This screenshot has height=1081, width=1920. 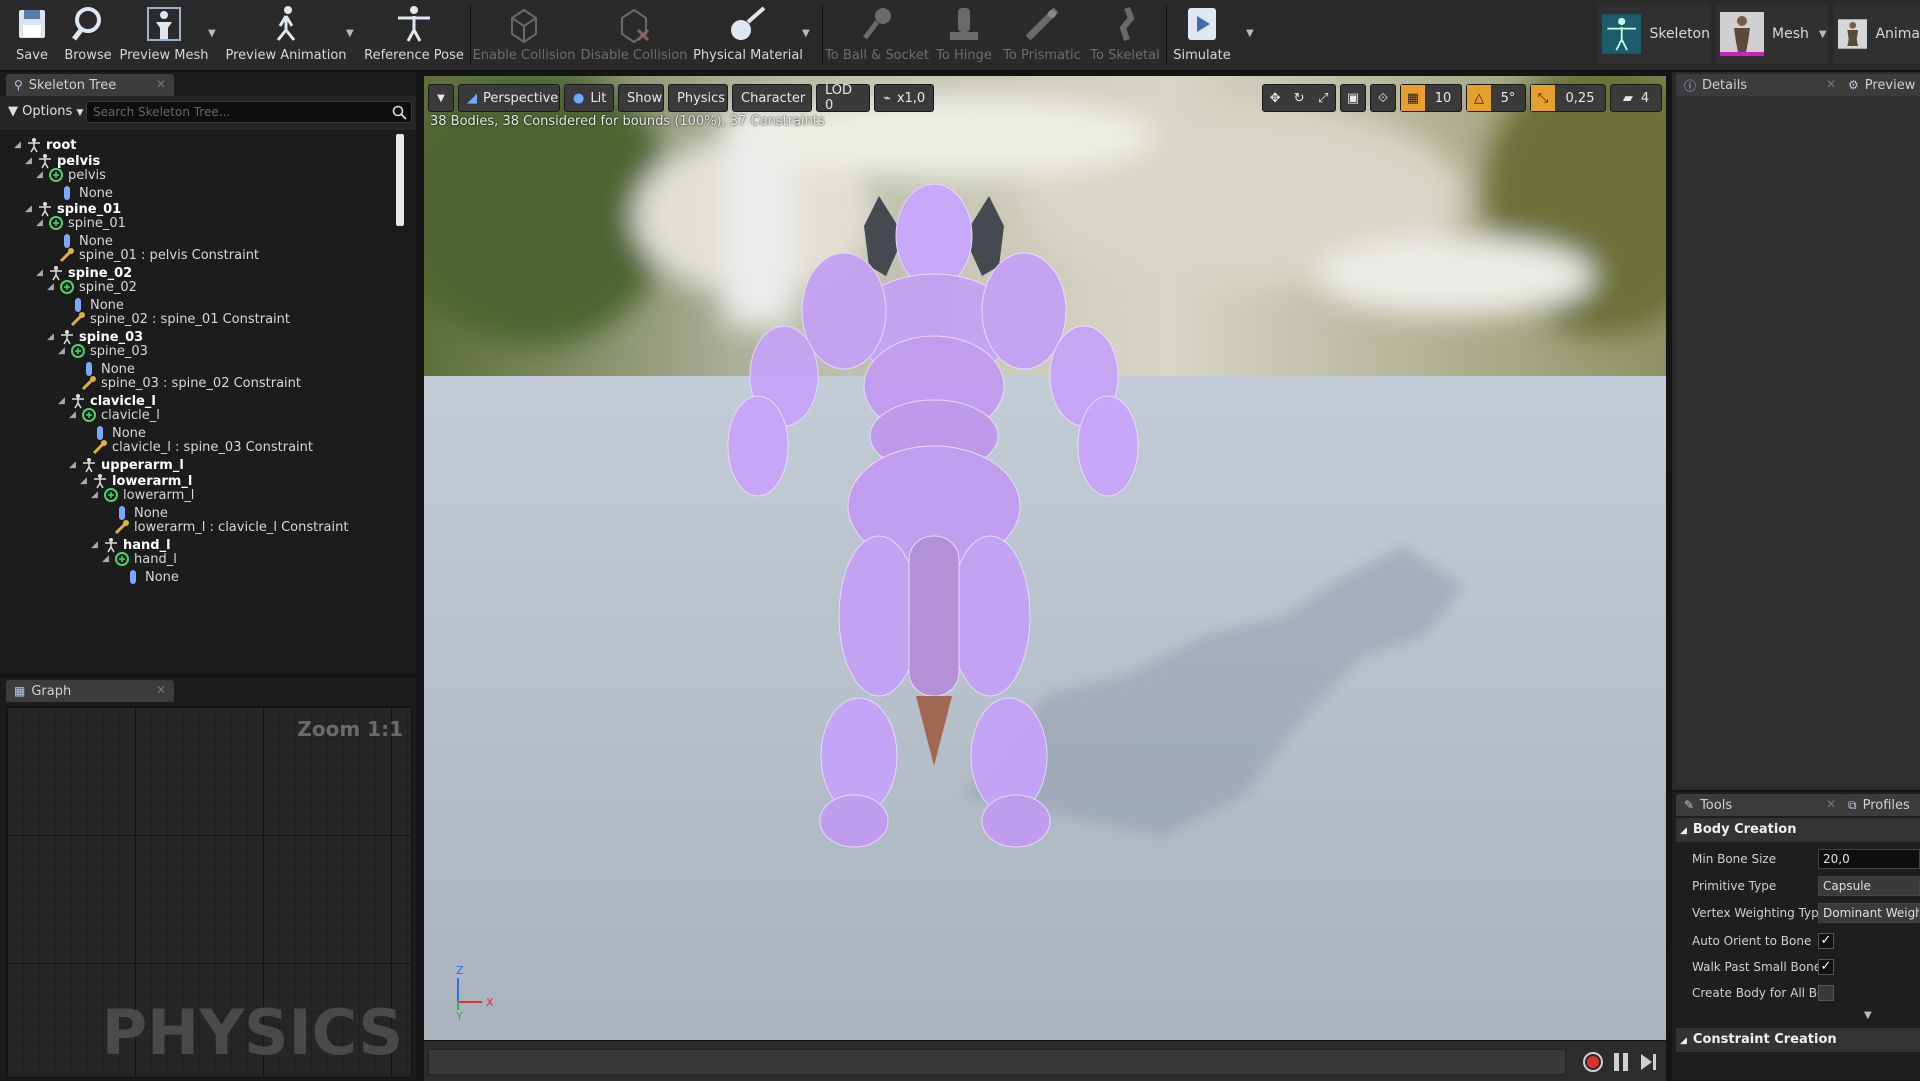 What do you see at coordinates (103, 351) in the screenshot?
I see `tree-row: ◢ spine_03` at bounding box center [103, 351].